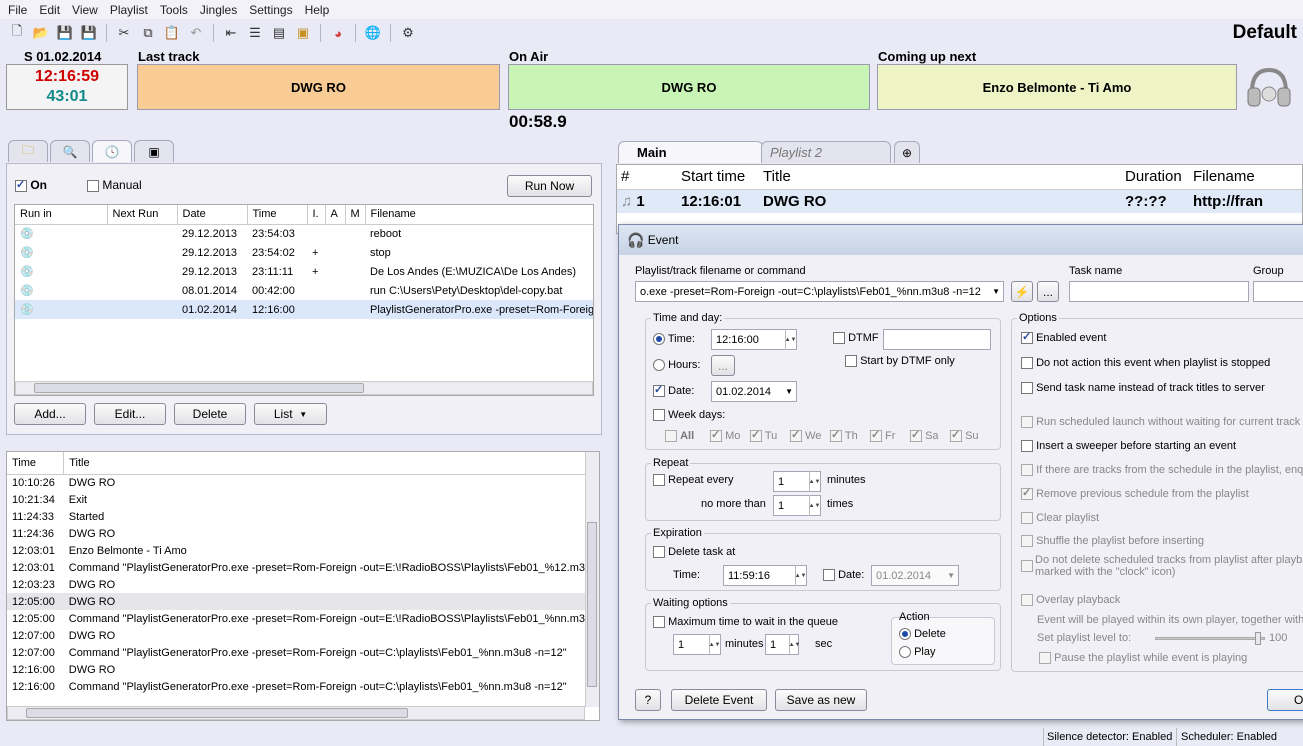 Image resolution: width=1303 pixels, height=746 pixels. Describe the element at coordinates (317, 10) in the screenshot. I see `menu-help: Help` at that location.